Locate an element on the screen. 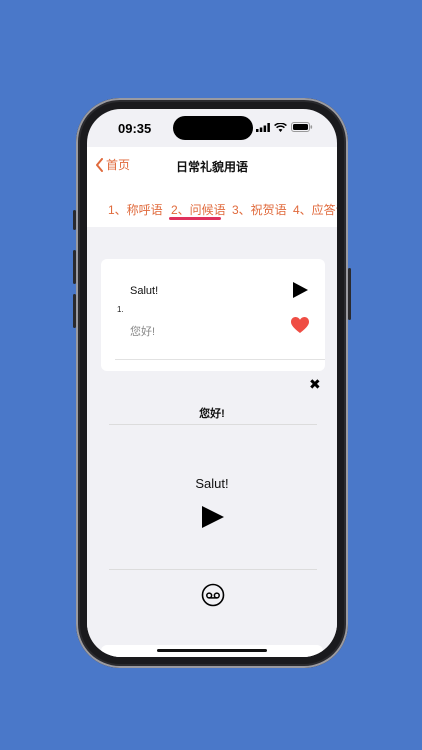  selected-tab-indicator is located at coordinates (195, 218).